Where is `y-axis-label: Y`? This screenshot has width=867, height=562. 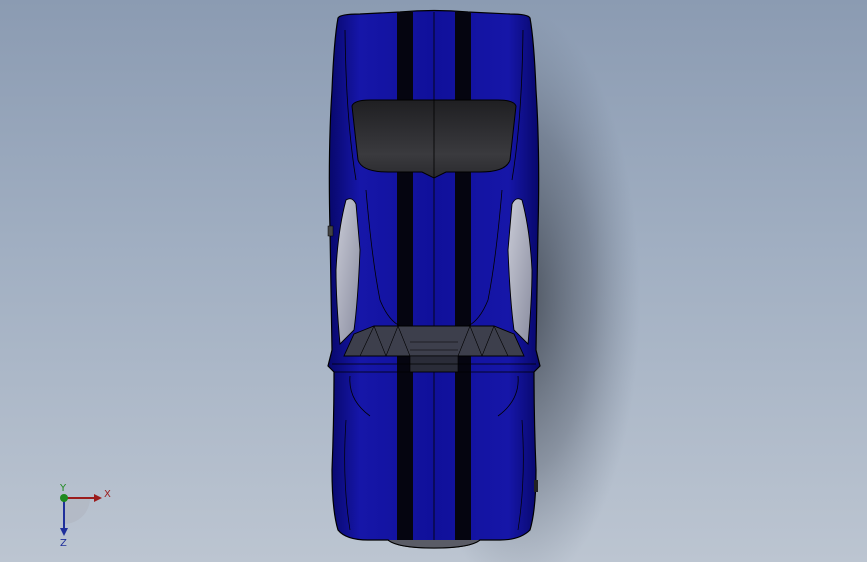 y-axis-label: Y is located at coordinates (63, 488).